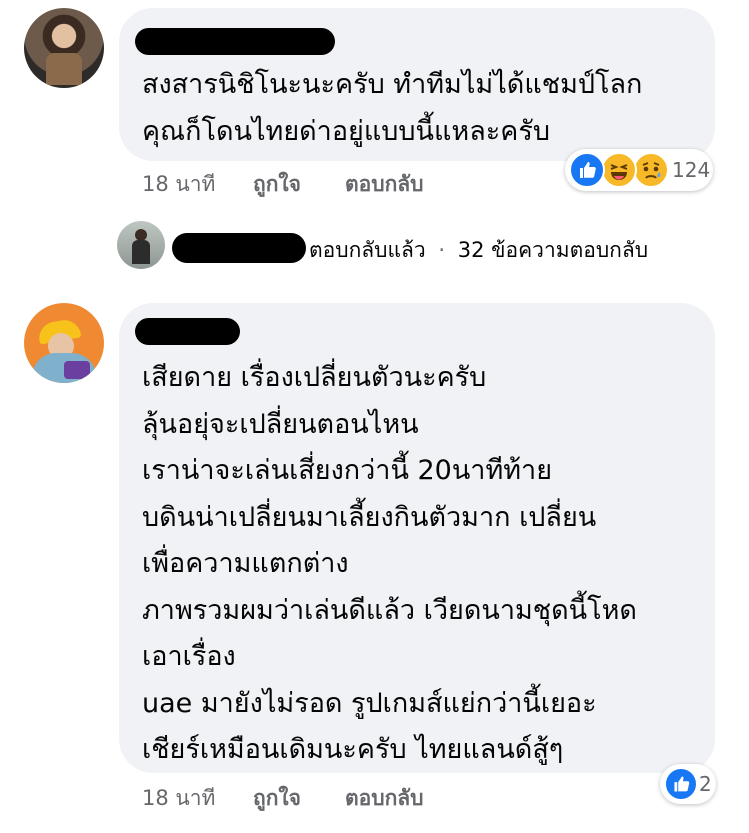 The image size is (749, 833). I want to click on comment-line: เอาเรื่อง, so click(189, 656).